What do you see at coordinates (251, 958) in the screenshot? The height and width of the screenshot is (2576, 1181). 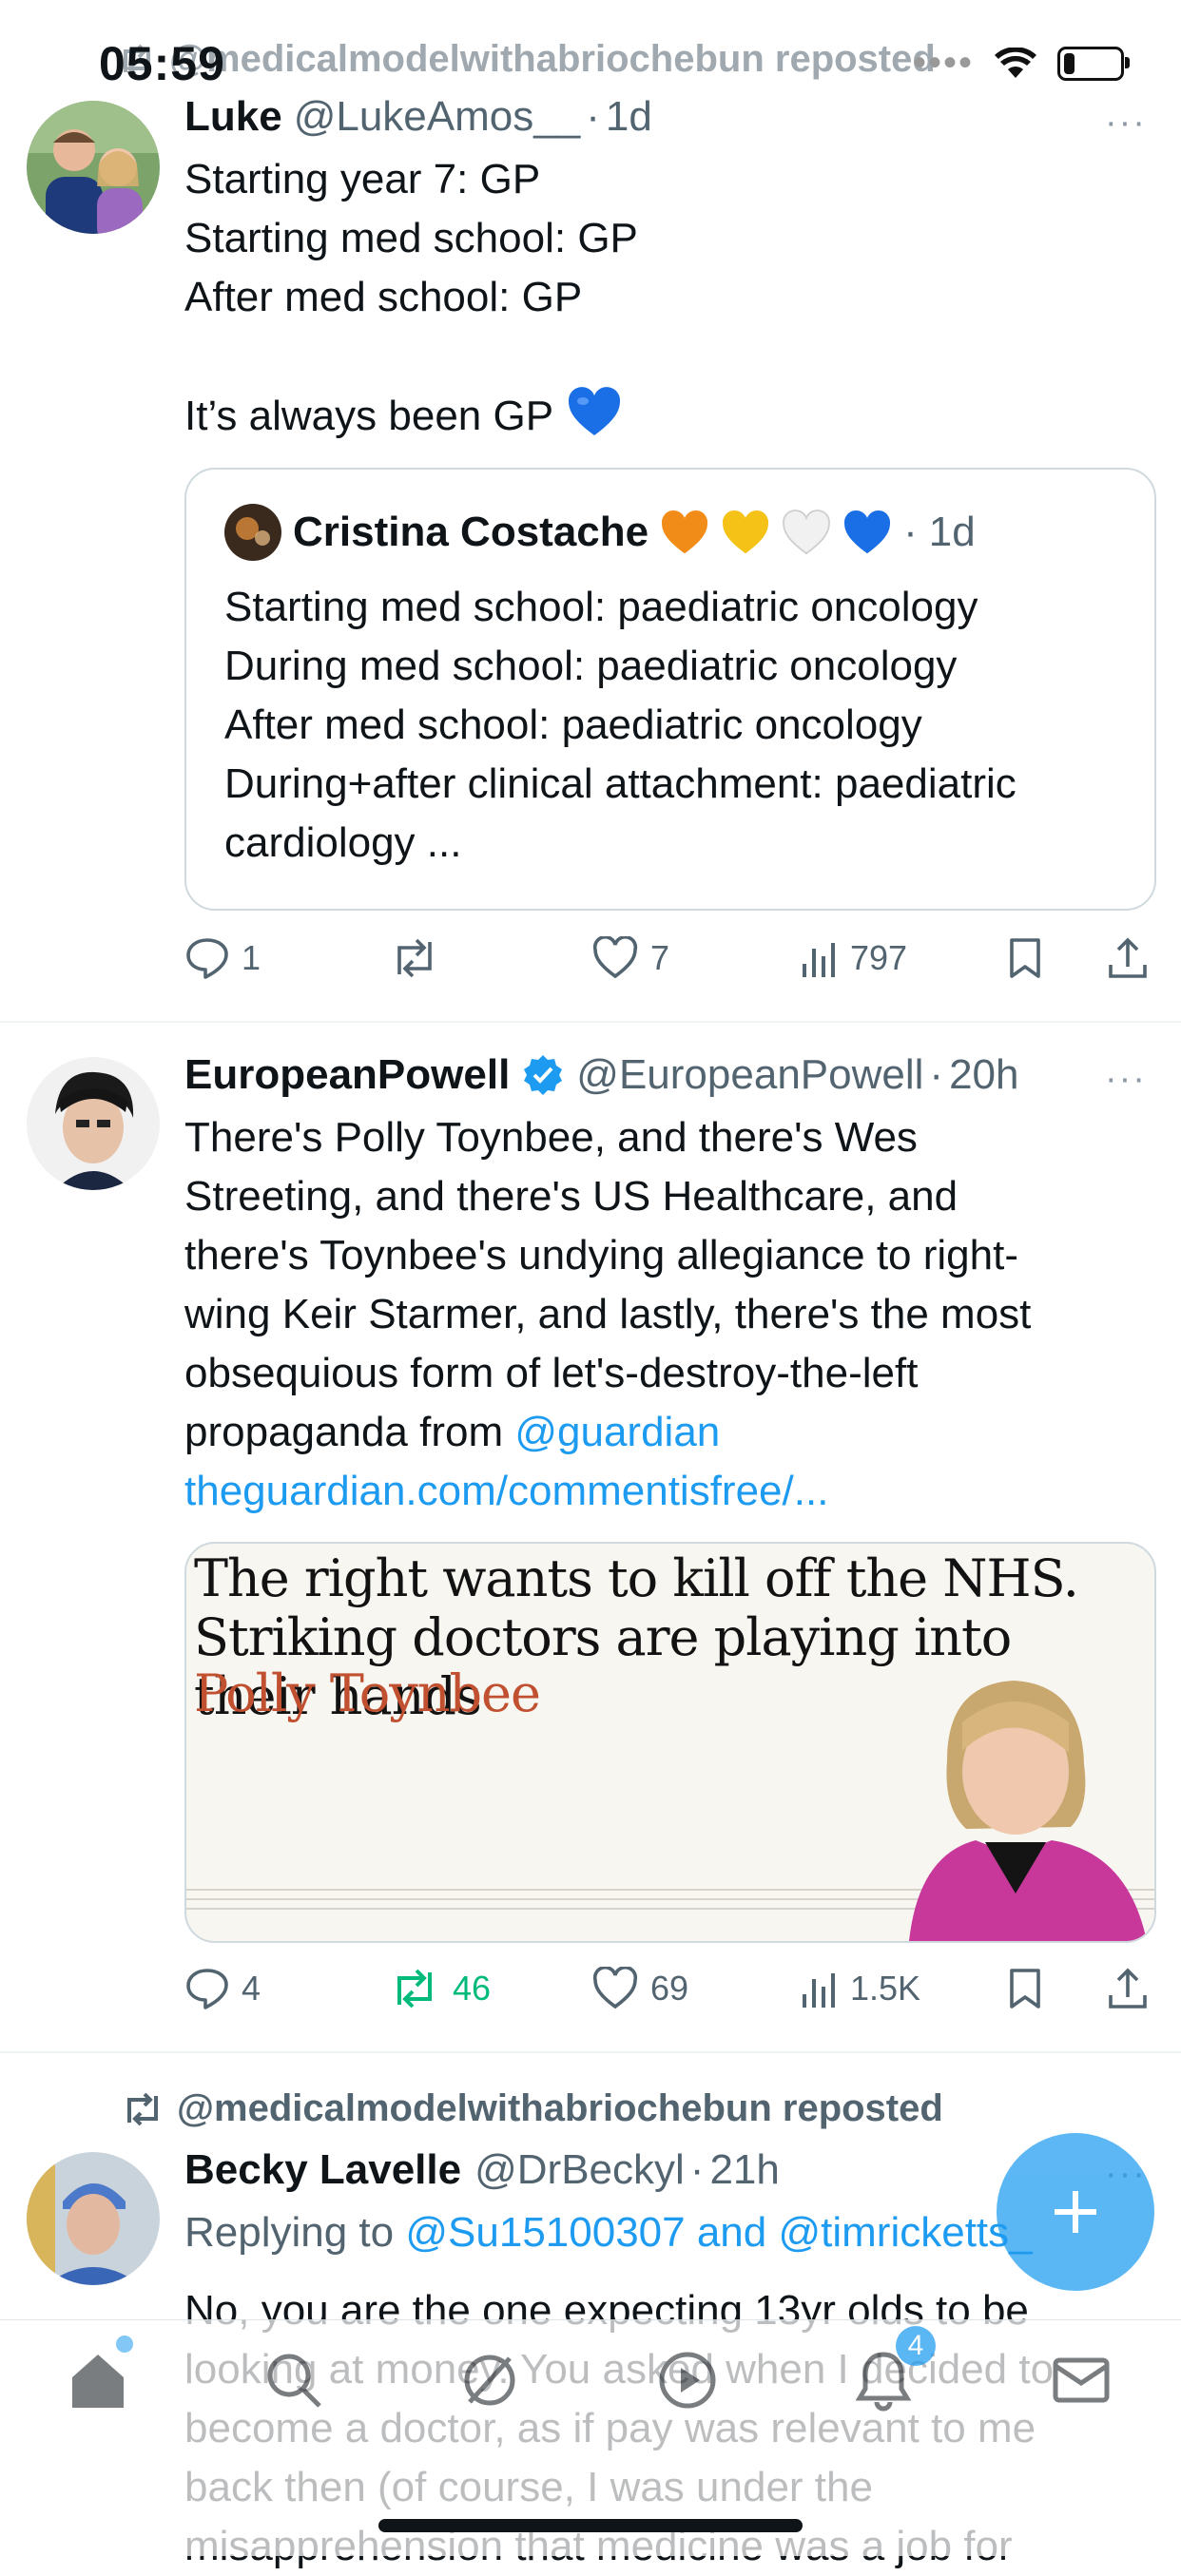 I see `reply-count: 1` at bounding box center [251, 958].